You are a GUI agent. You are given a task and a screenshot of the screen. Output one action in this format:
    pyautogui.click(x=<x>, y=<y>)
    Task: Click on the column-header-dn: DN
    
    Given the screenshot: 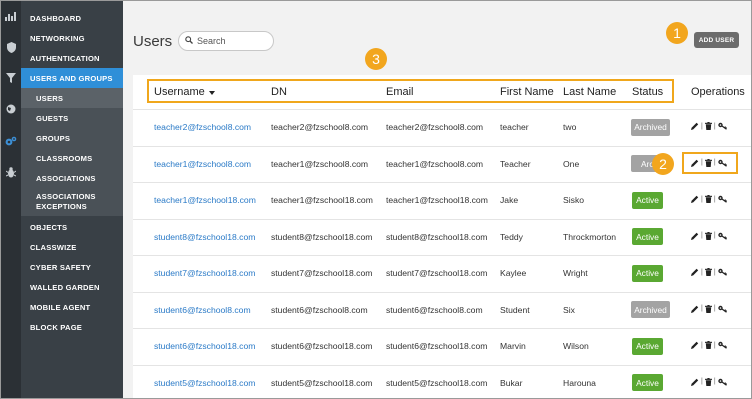 What is the action you would take?
    pyautogui.click(x=279, y=92)
    